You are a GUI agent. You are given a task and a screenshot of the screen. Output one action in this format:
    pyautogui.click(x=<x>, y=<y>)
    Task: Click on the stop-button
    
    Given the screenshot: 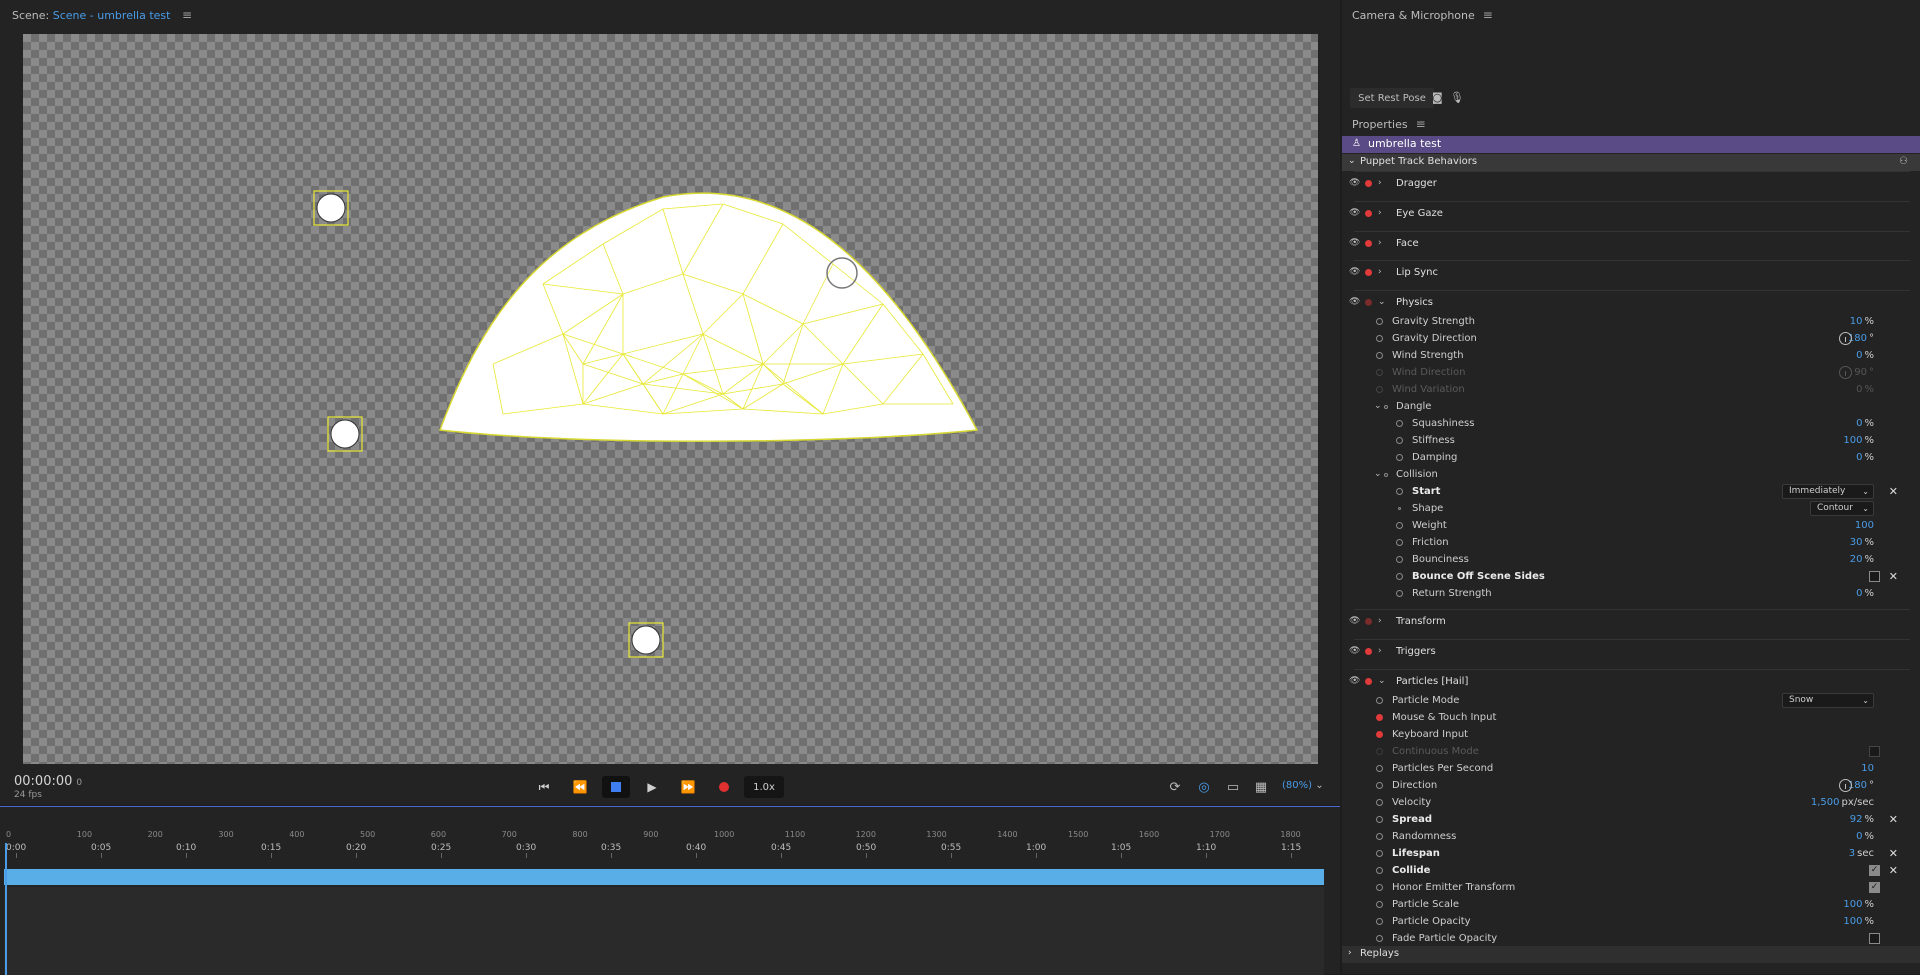 What is the action you would take?
    pyautogui.click(x=616, y=787)
    